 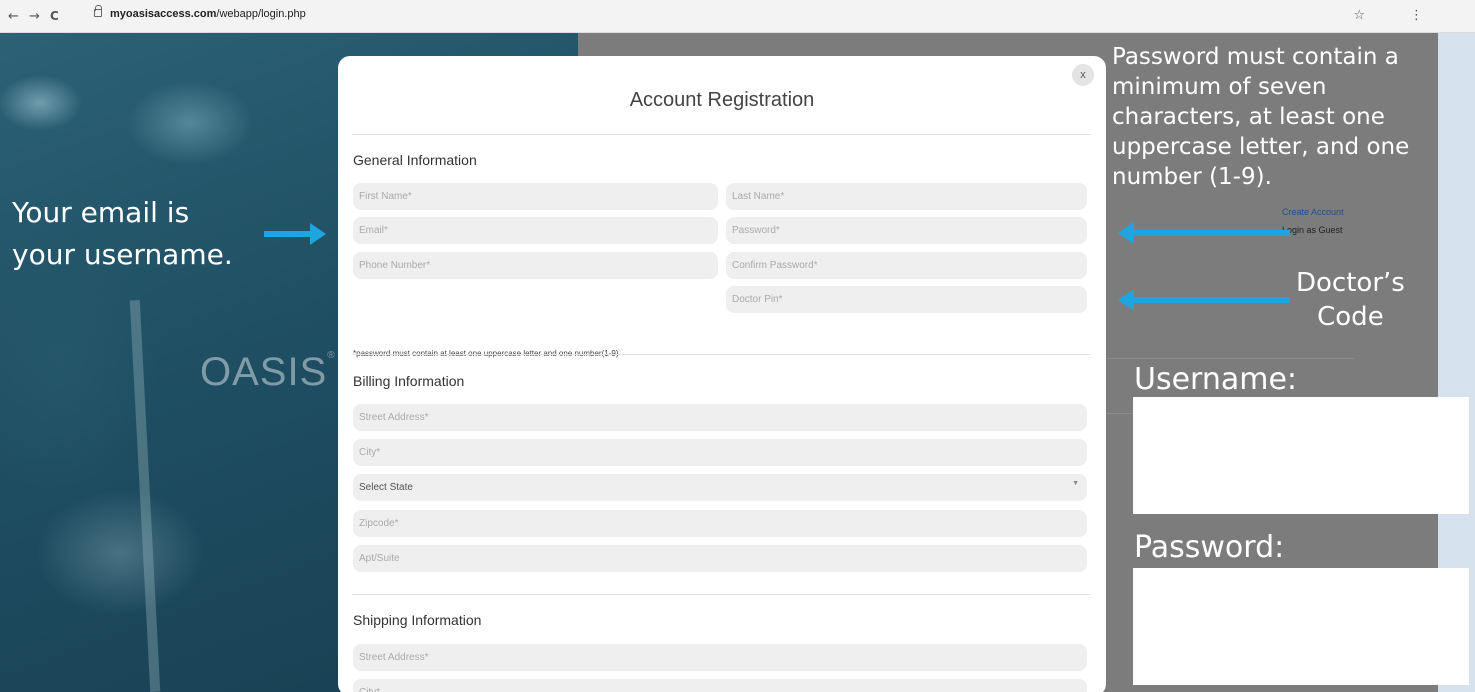 What do you see at coordinates (13, 16) in the screenshot?
I see `back-icon: ←` at bounding box center [13, 16].